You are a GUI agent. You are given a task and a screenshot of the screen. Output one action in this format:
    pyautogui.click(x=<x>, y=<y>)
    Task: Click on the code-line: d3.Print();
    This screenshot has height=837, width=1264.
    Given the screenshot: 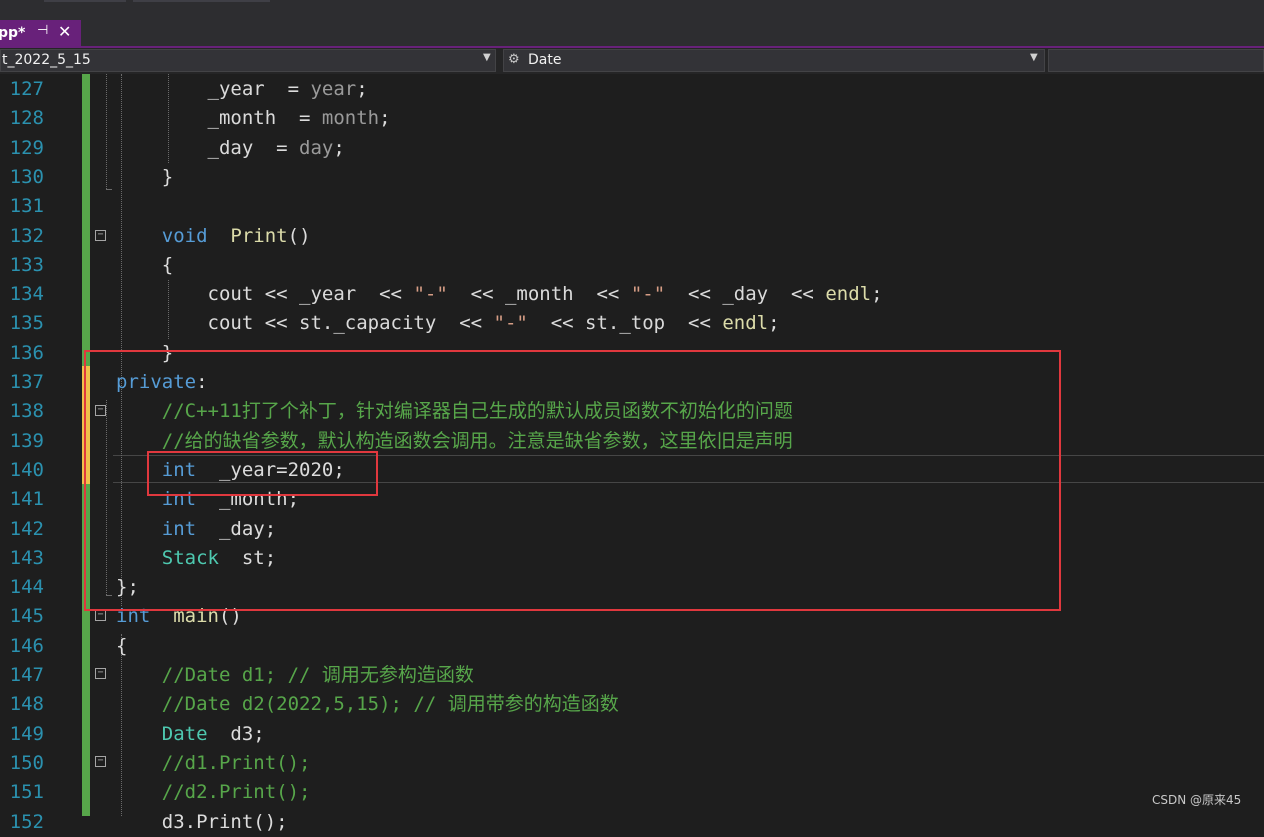 What is the action you would take?
    pyautogui.click(x=202, y=822)
    